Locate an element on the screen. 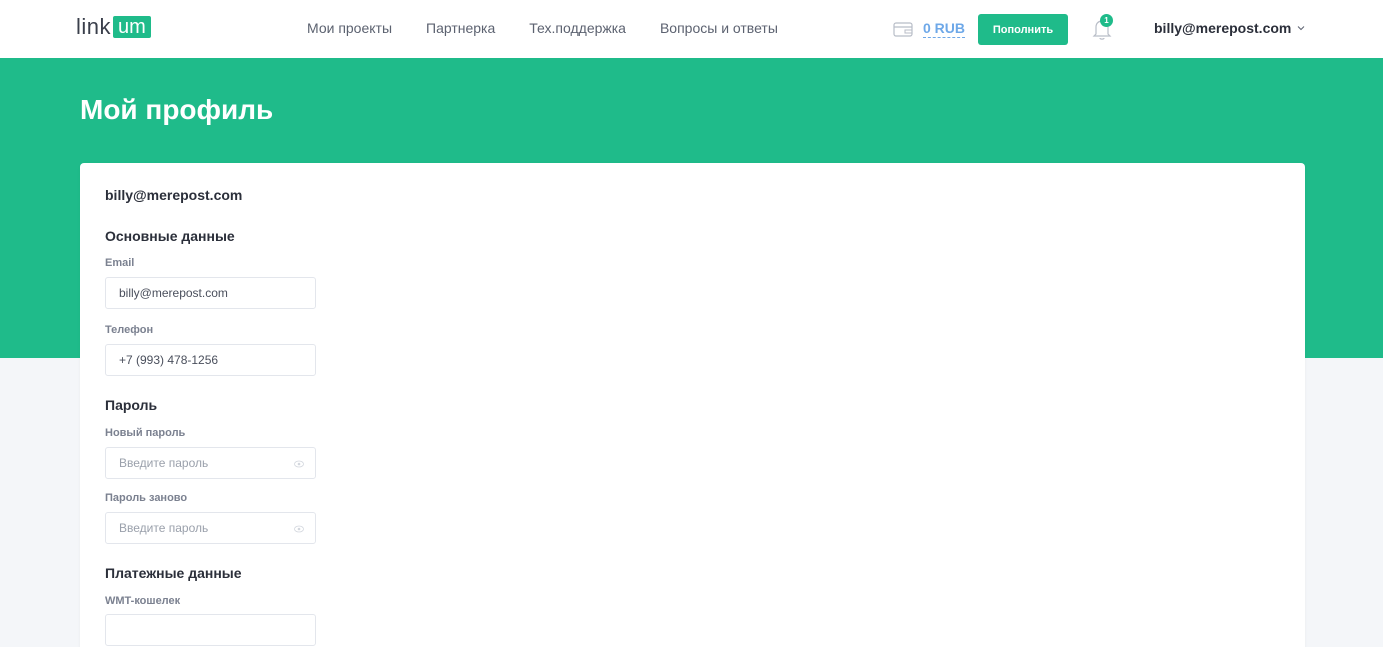 This screenshot has width=1383, height=647. payment-heading: Платежные данные is located at coordinates (173, 573).